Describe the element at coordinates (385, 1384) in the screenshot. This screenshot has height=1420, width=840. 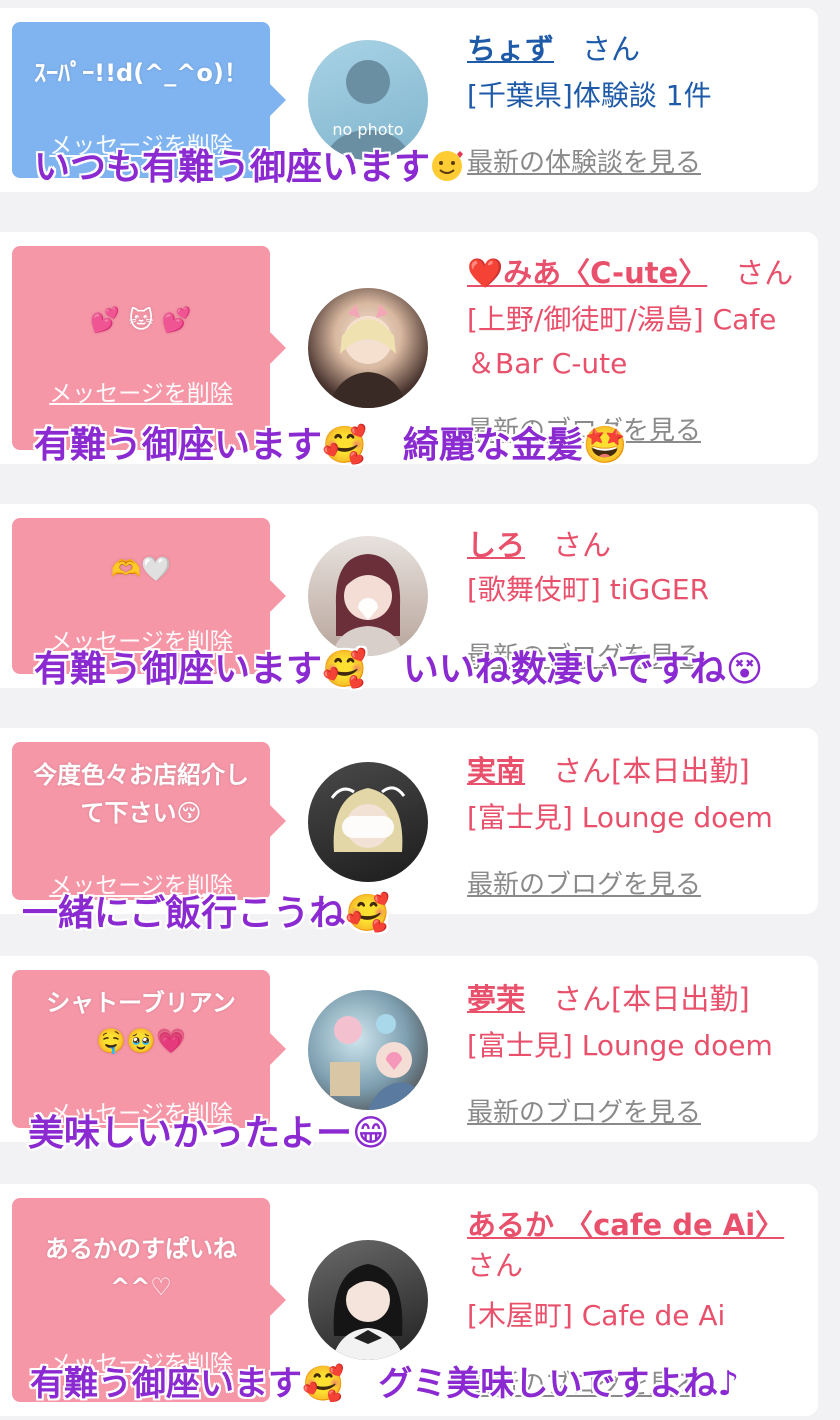
I see `overlay-caption: 有難う御座います🥰 グミ美味しいですよね♪` at that location.